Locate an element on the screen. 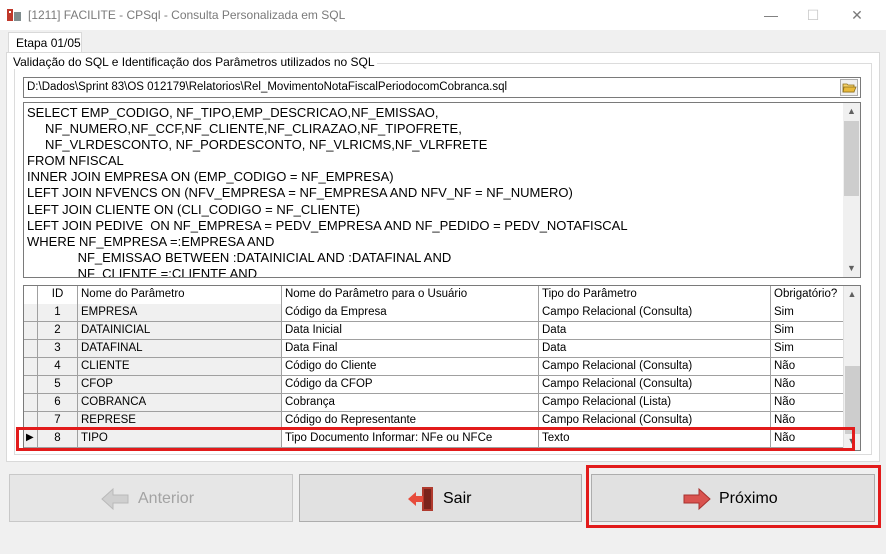 The image size is (886, 554). row-param-name: TIPO is located at coordinates (180, 439).